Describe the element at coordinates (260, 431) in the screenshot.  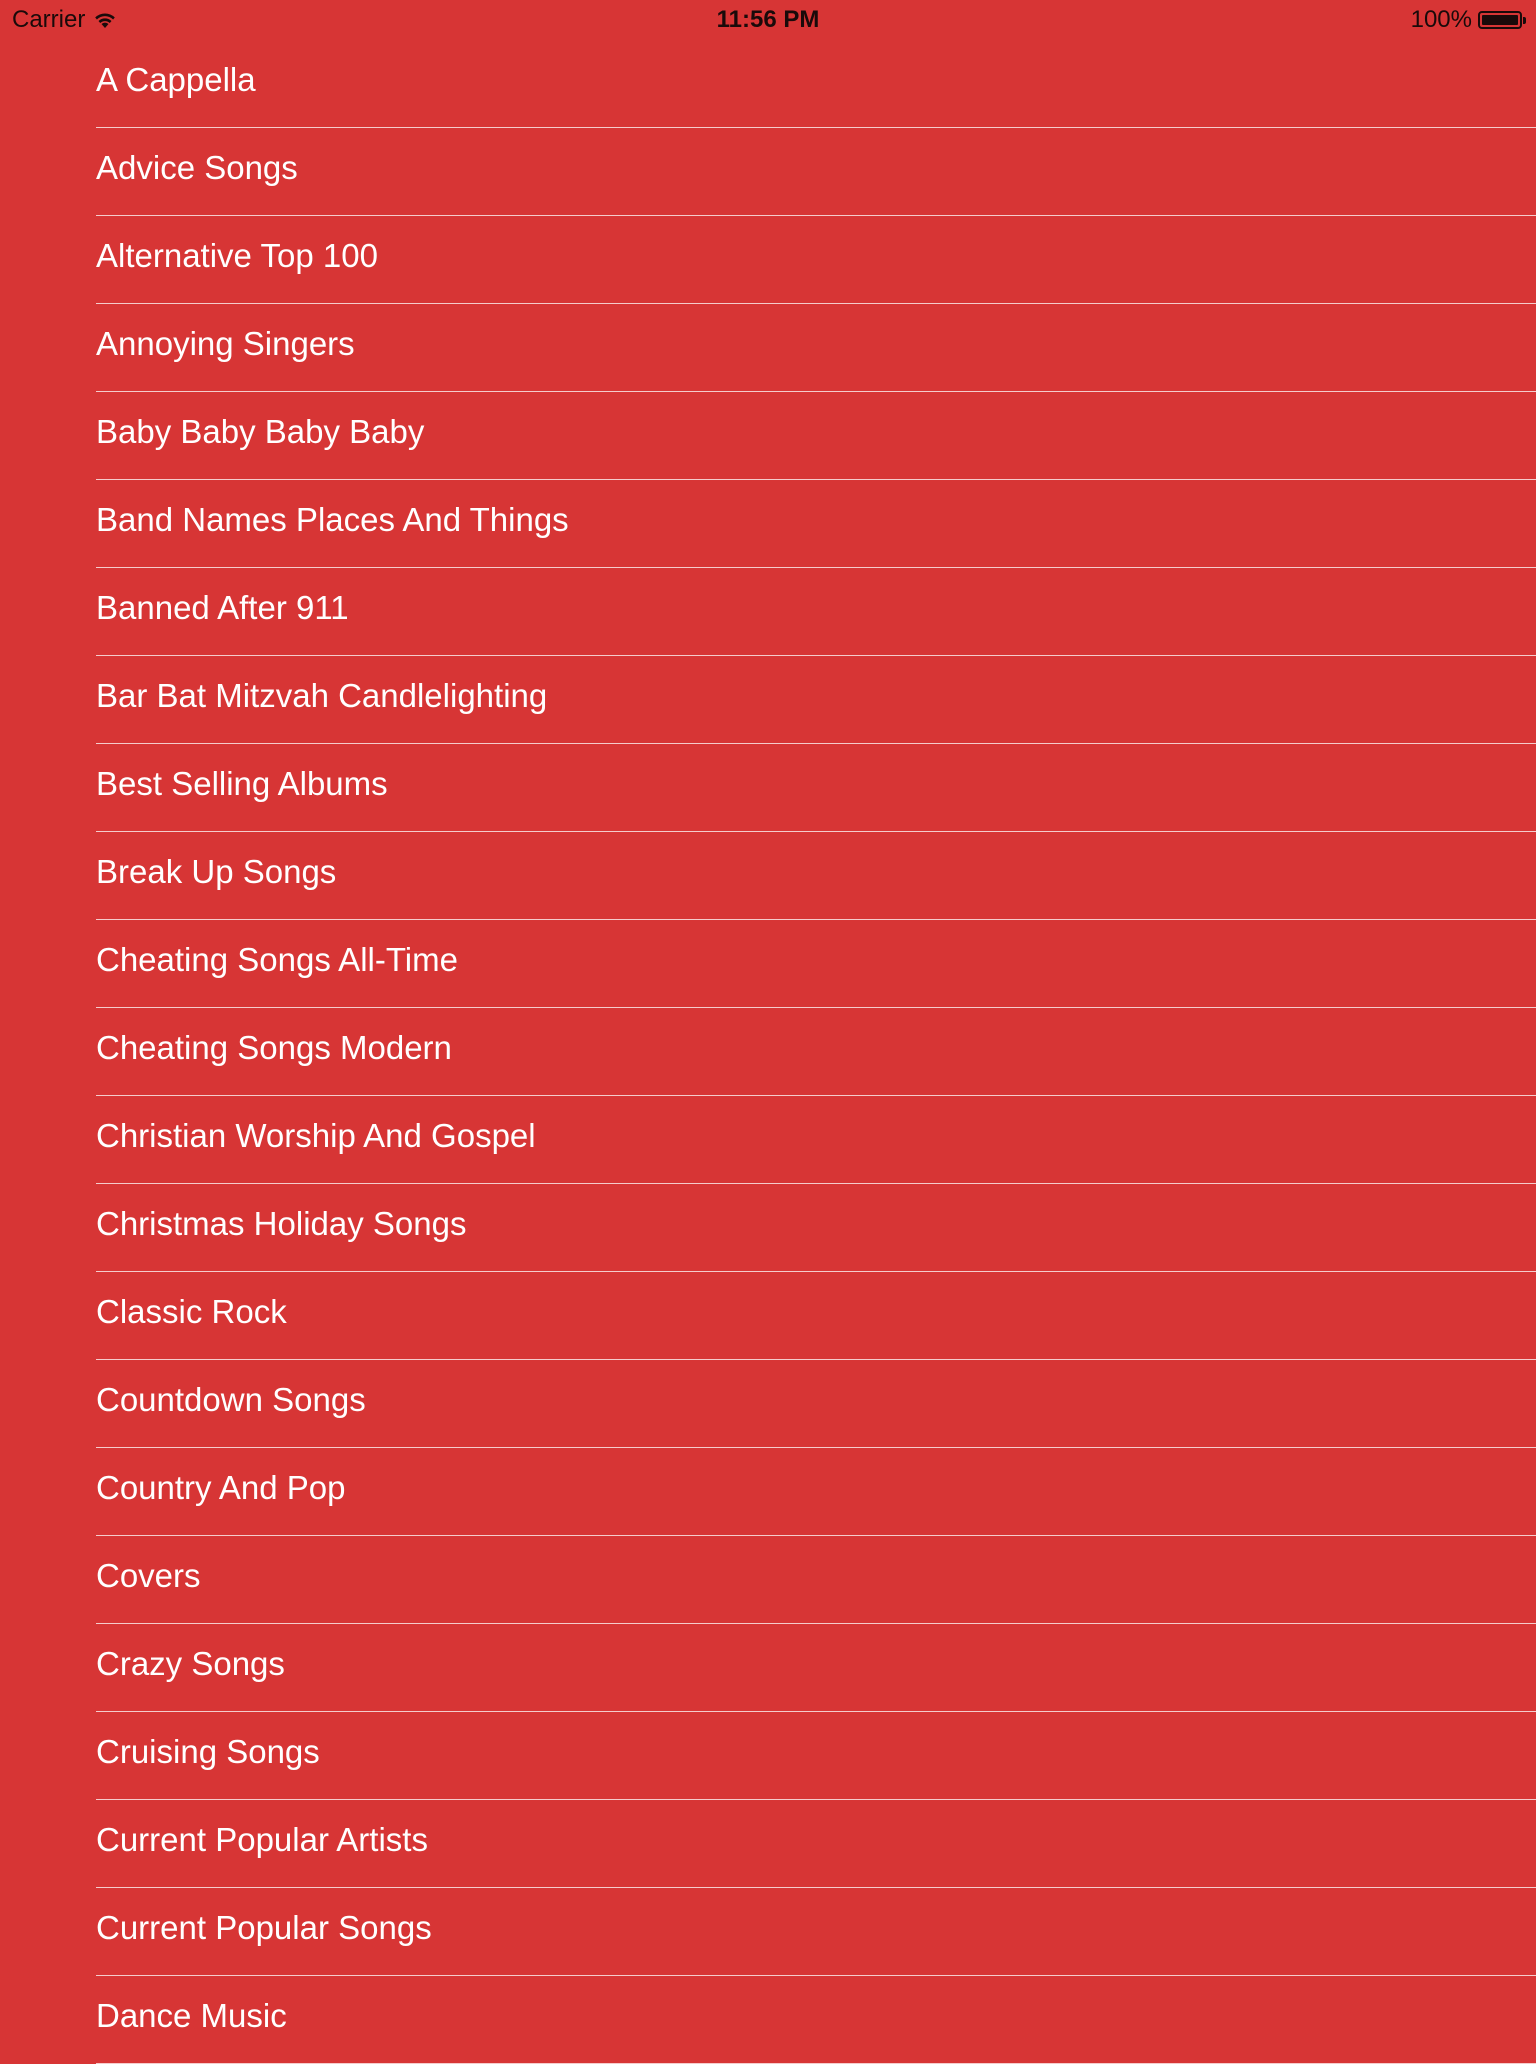
I see `list-item-label: Baby Baby Baby Baby` at that location.